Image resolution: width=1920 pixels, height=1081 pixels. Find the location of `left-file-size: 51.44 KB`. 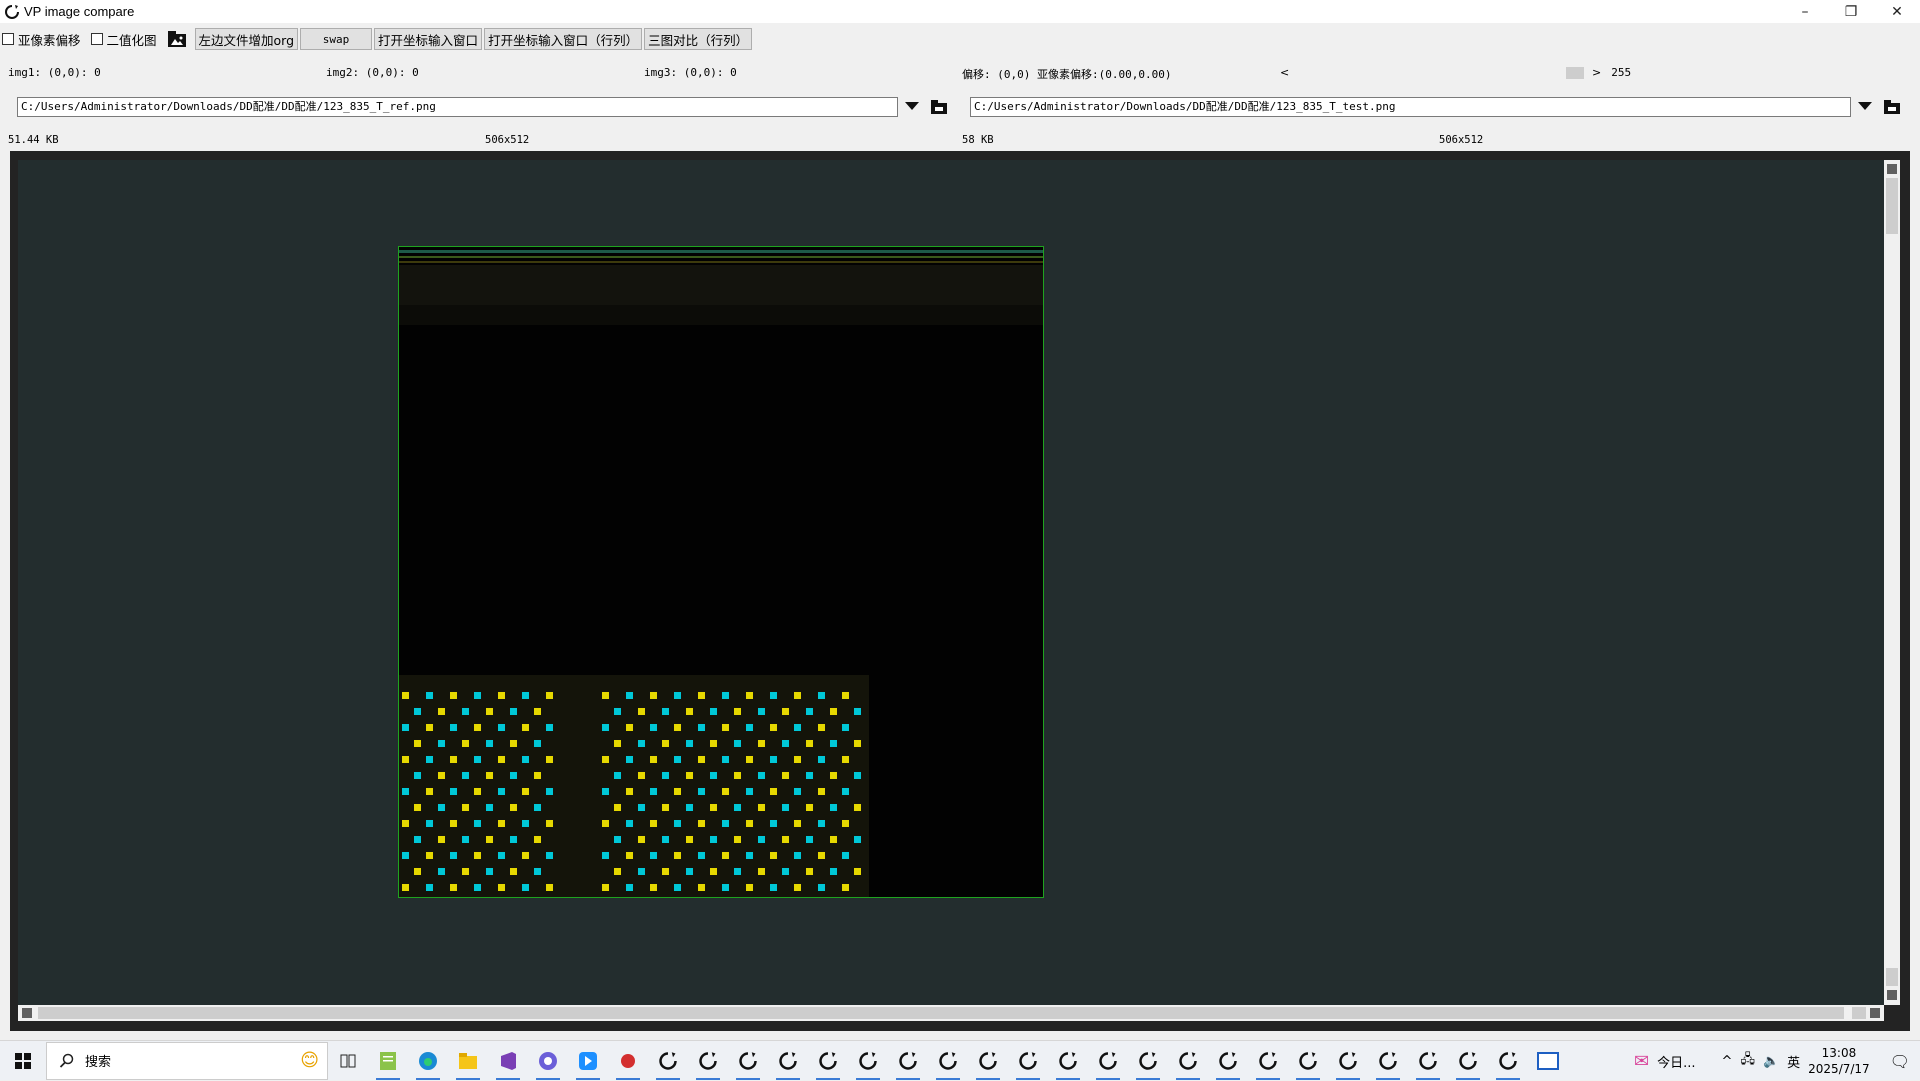

left-file-size: 51.44 KB is located at coordinates (33, 140).